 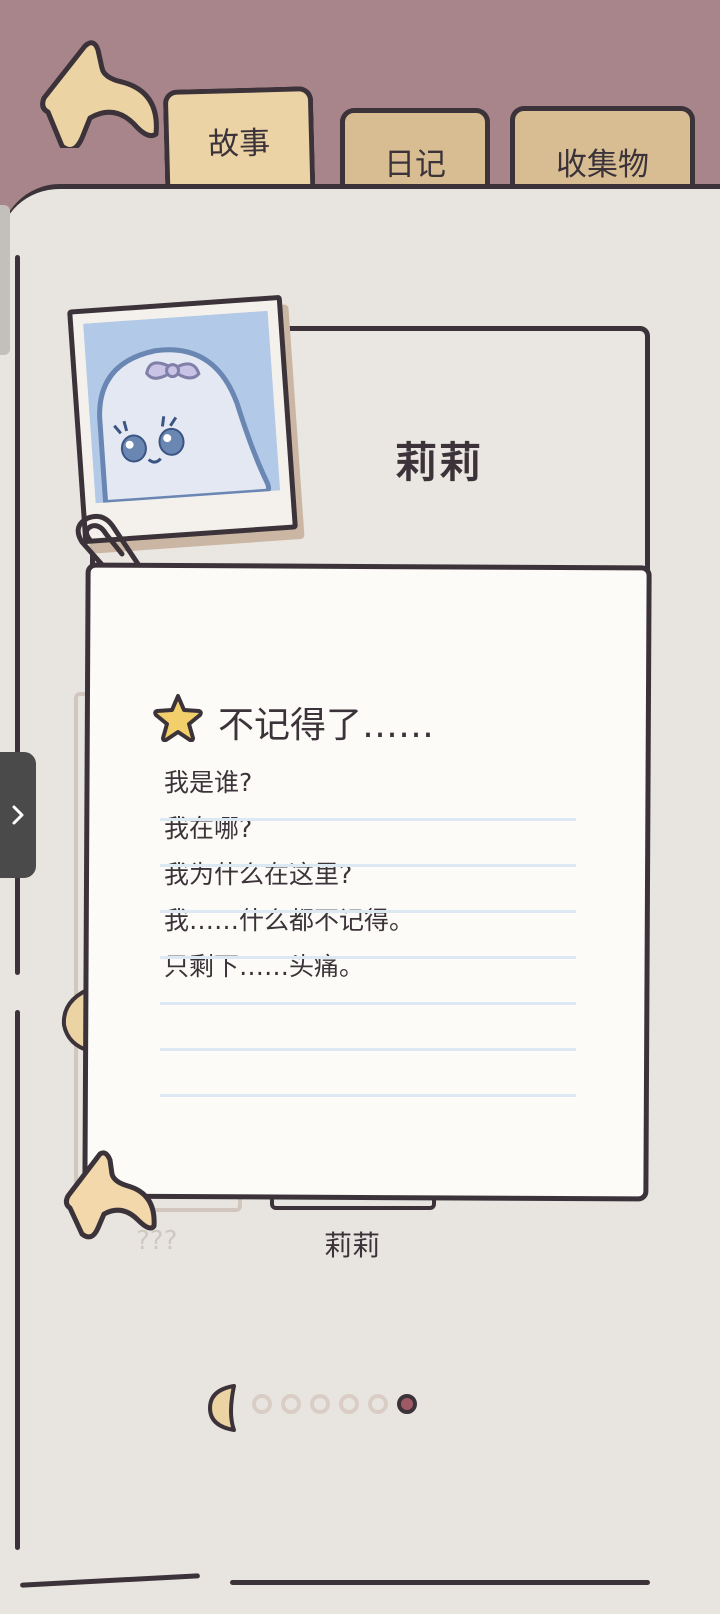 I want to click on tab-label: 故事, so click(x=239, y=144).